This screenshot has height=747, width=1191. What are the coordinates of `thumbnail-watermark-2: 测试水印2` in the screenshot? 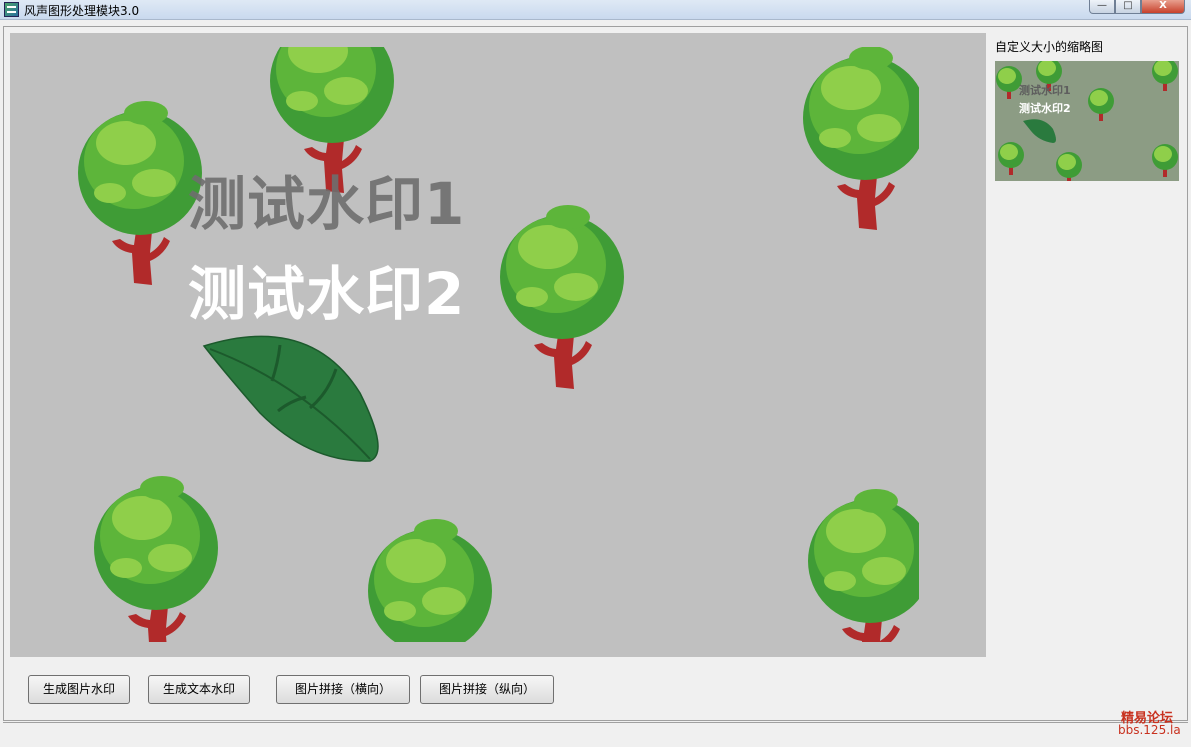 It's located at (1045, 108).